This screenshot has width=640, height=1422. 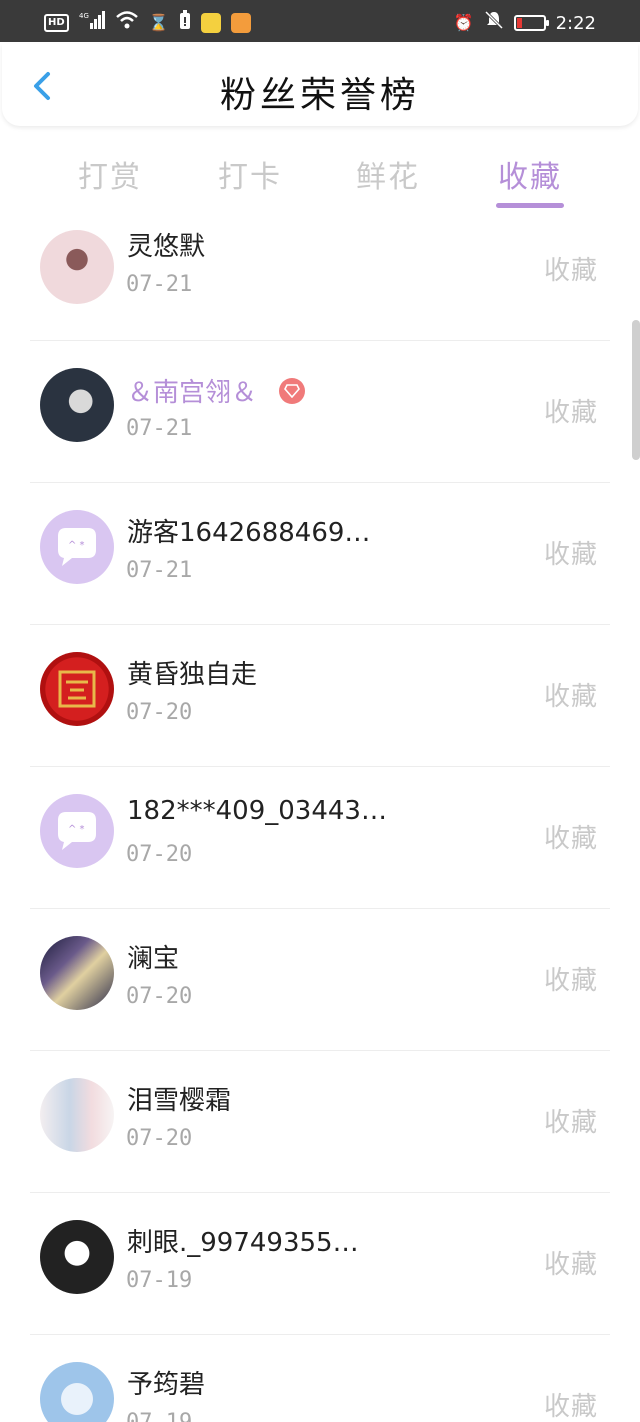 What do you see at coordinates (636, 390) in the screenshot?
I see `scrollbar` at bounding box center [636, 390].